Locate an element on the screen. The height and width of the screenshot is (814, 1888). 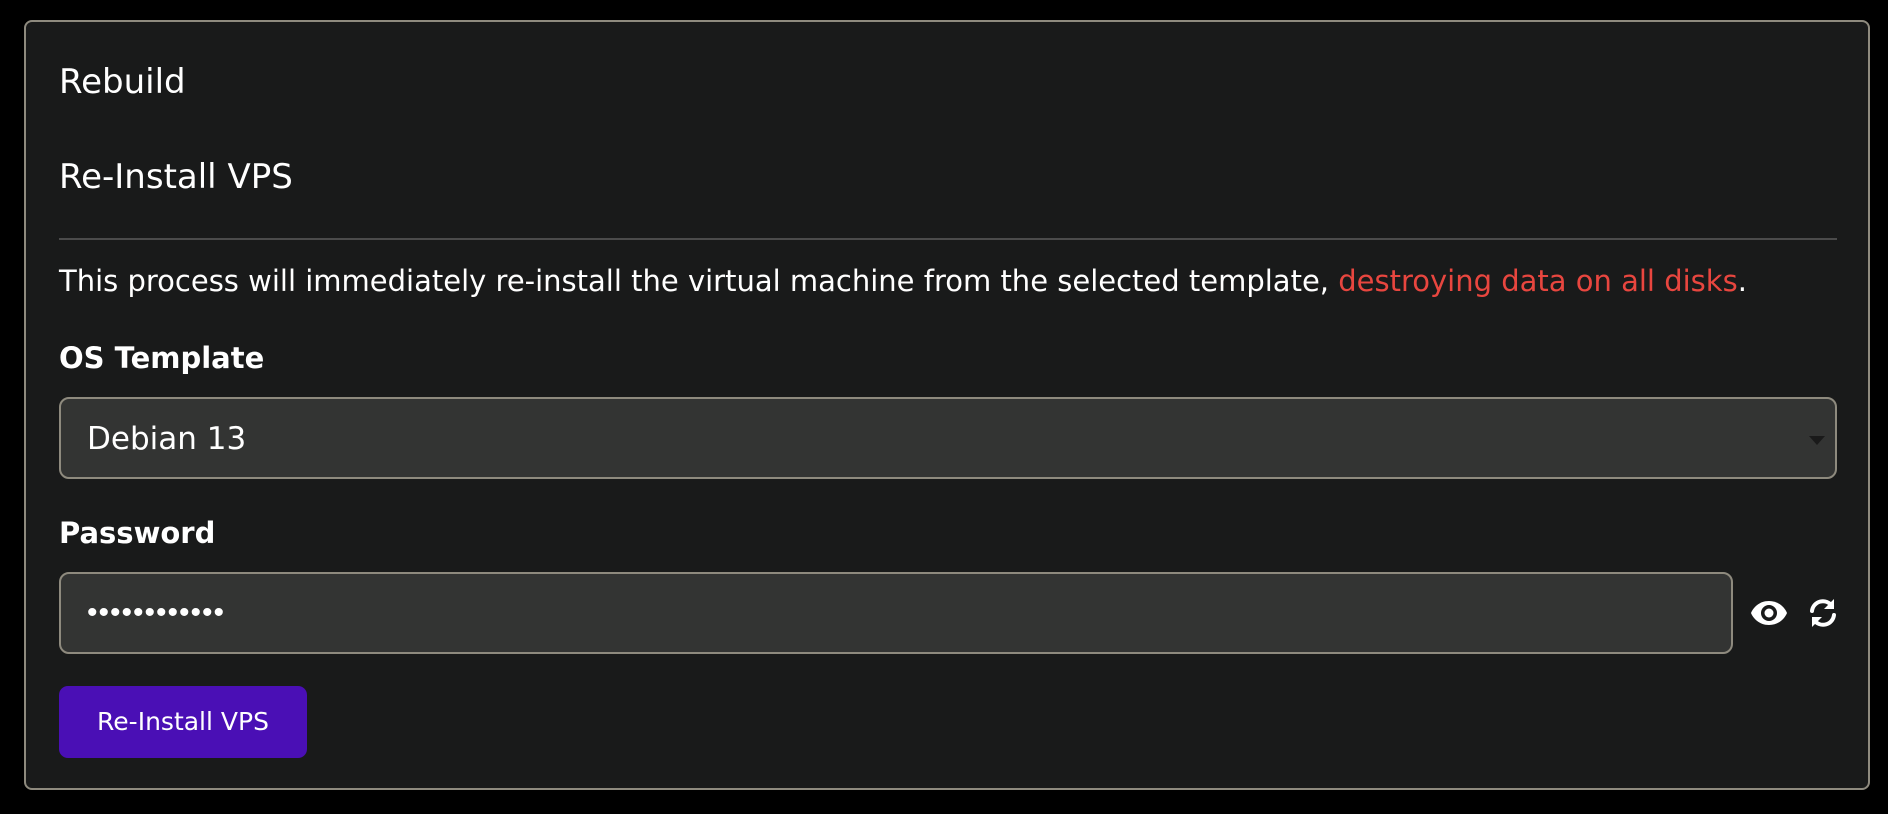
os-template-selected-value: Debian 13 is located at coordinates (167, 439).